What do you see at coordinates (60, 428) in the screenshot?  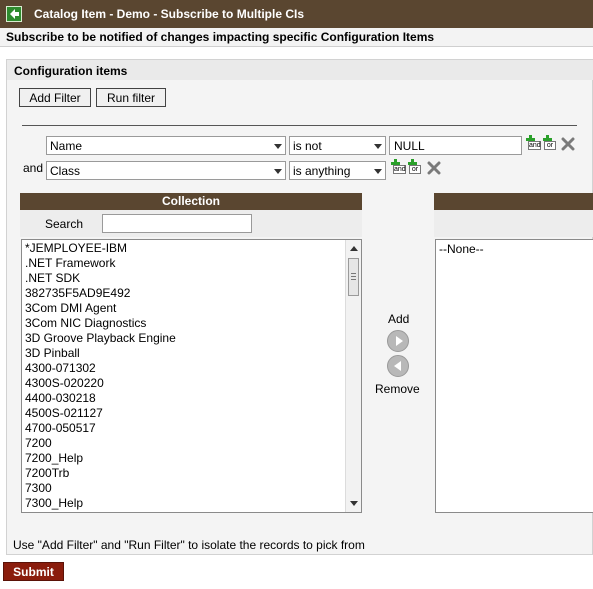 I see `list-item: 4700-050517` at bounding box center [60, 428].